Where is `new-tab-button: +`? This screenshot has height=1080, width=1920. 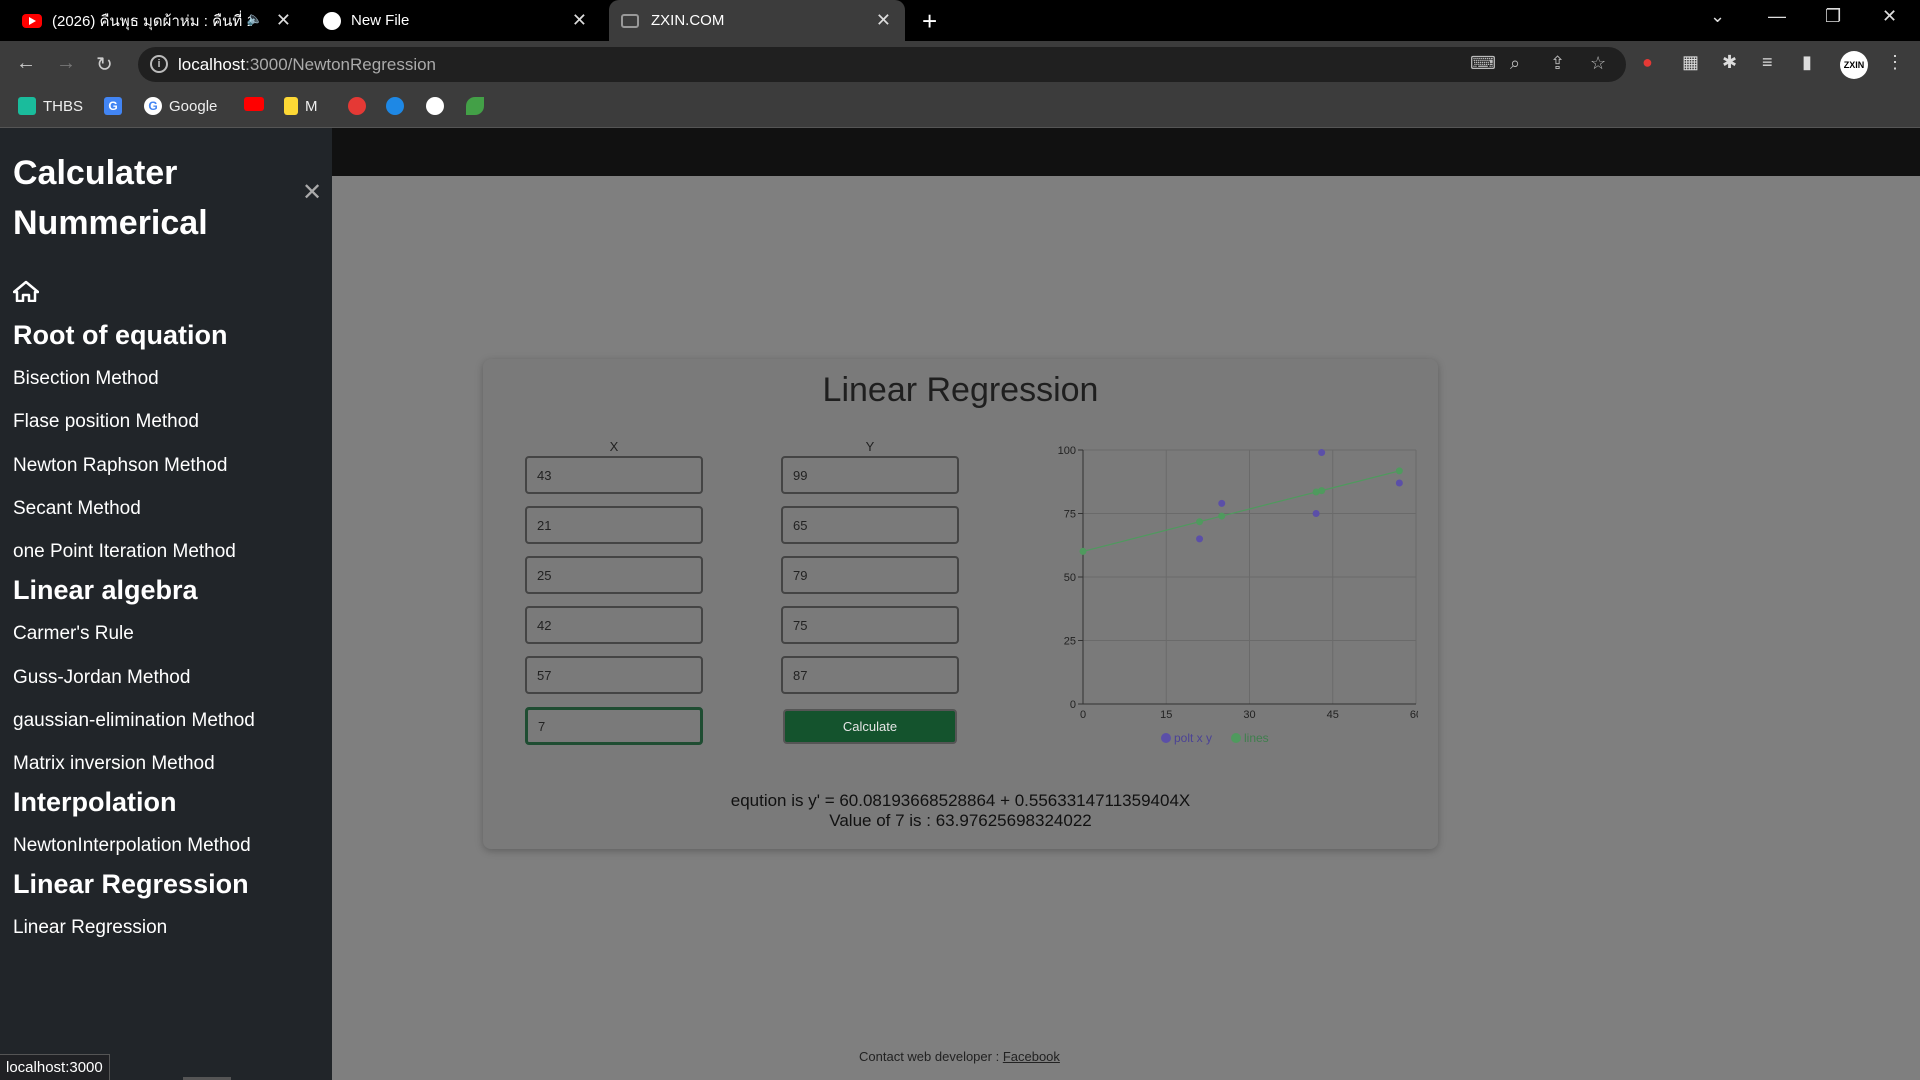 new-tab-button: + is located at coordinates (929, 21).